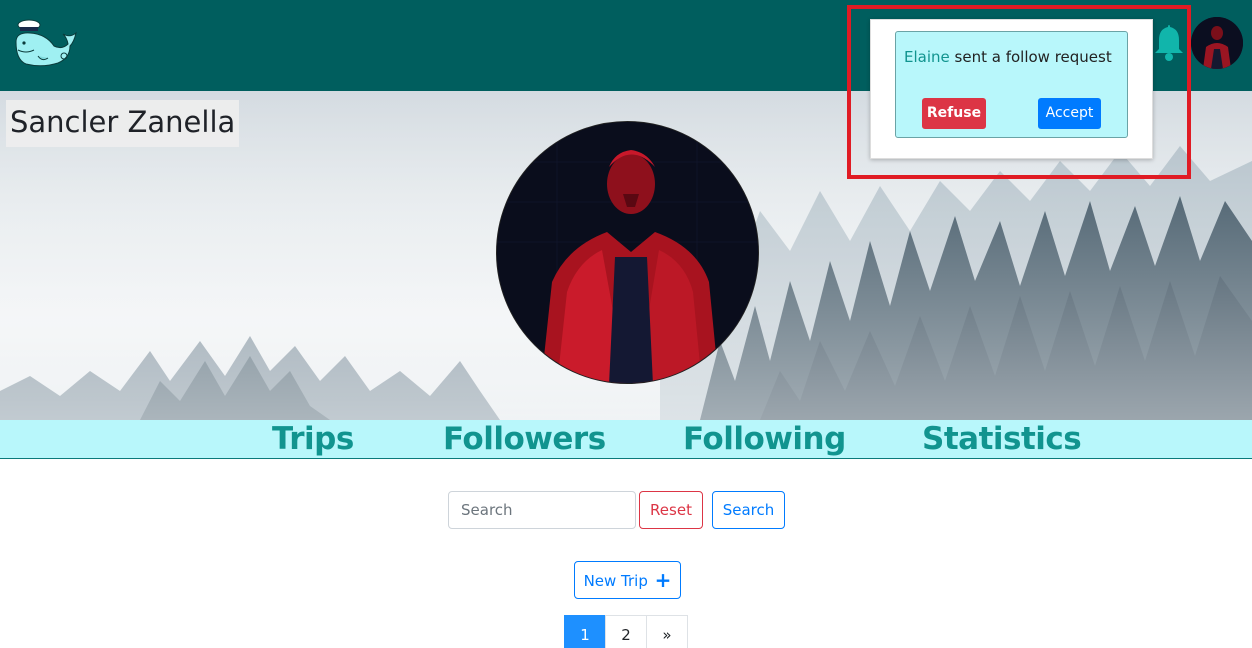  I want to click on page-2-link: 2, so click(626, 631).